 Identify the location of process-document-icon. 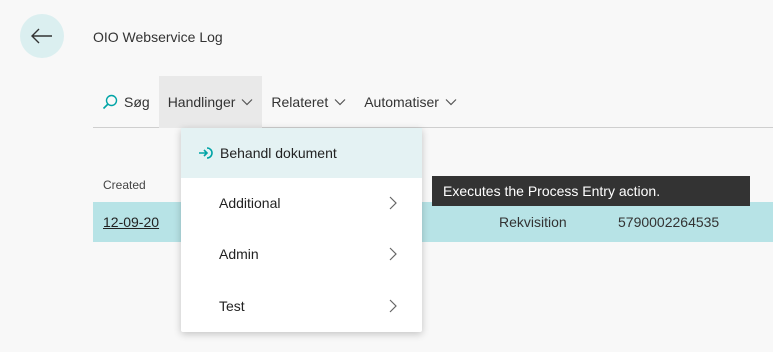
(206, 153).